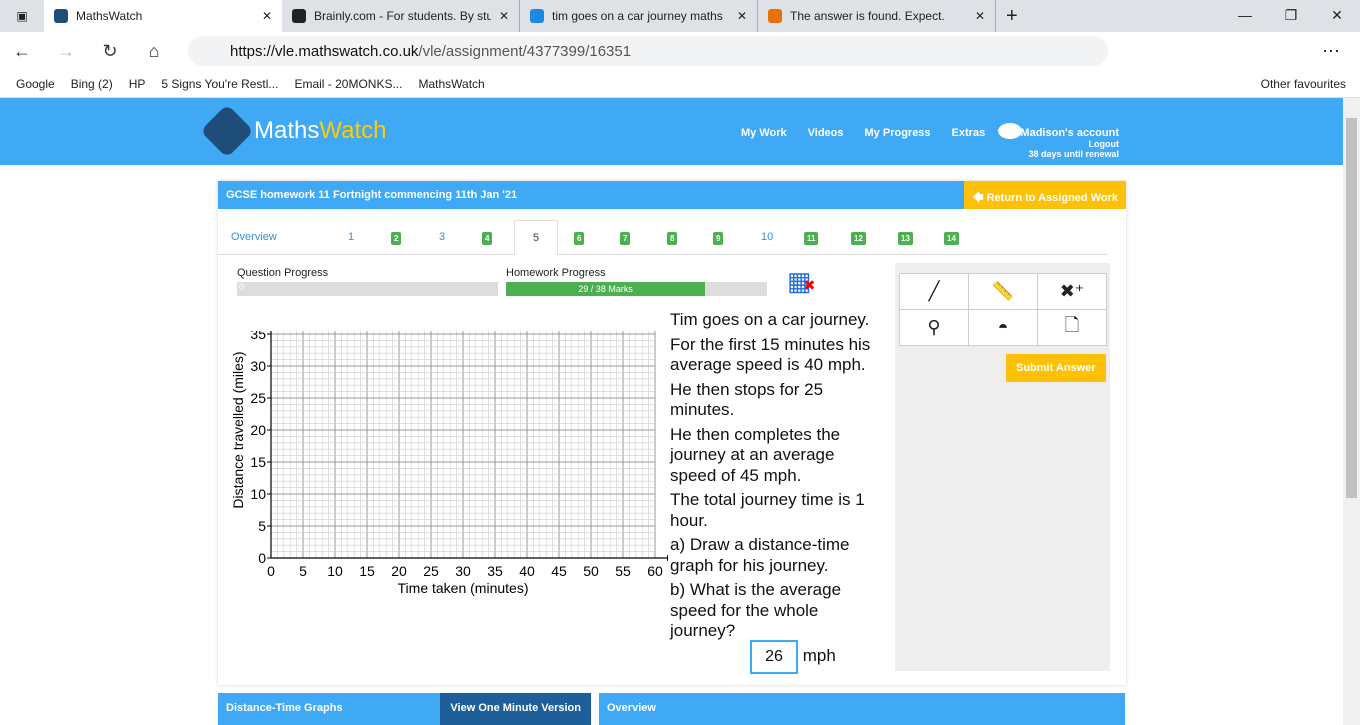 Image resolution: width=1360 pixels, height=725 pixels. Describe the element at coordinates (367, 571) in the screenshot. I see `x-tick-label: 15` at that location.